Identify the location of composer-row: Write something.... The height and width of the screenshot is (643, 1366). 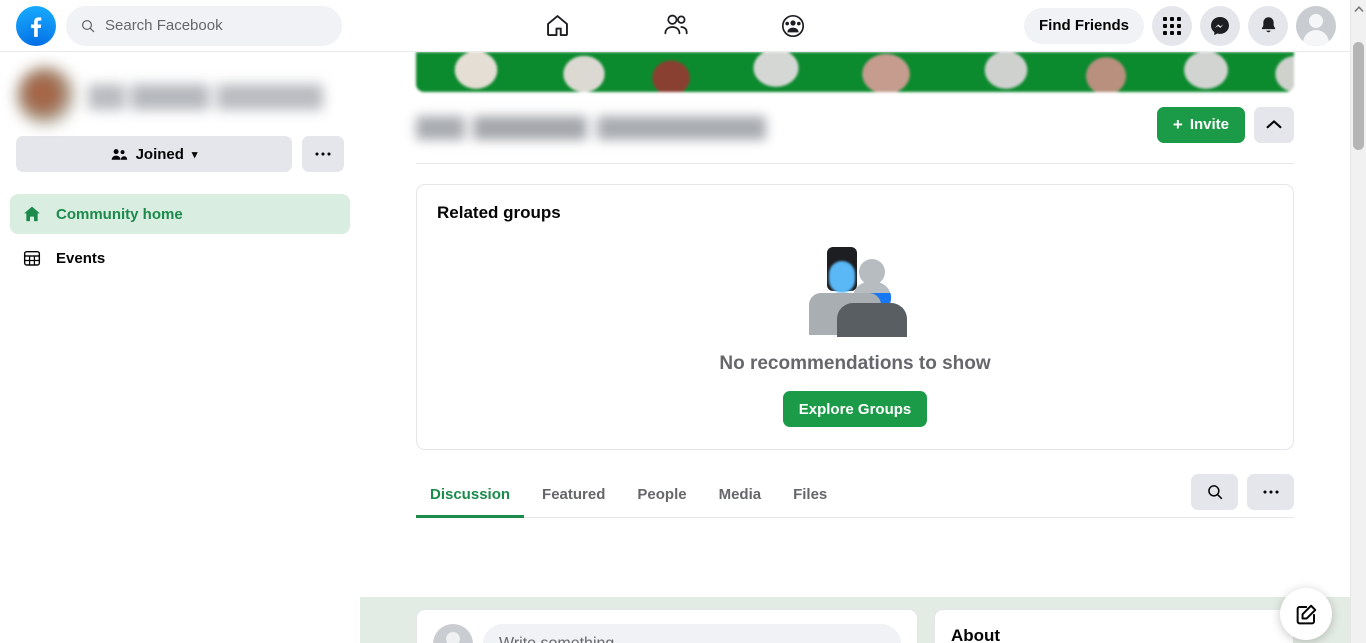
(667, 633).